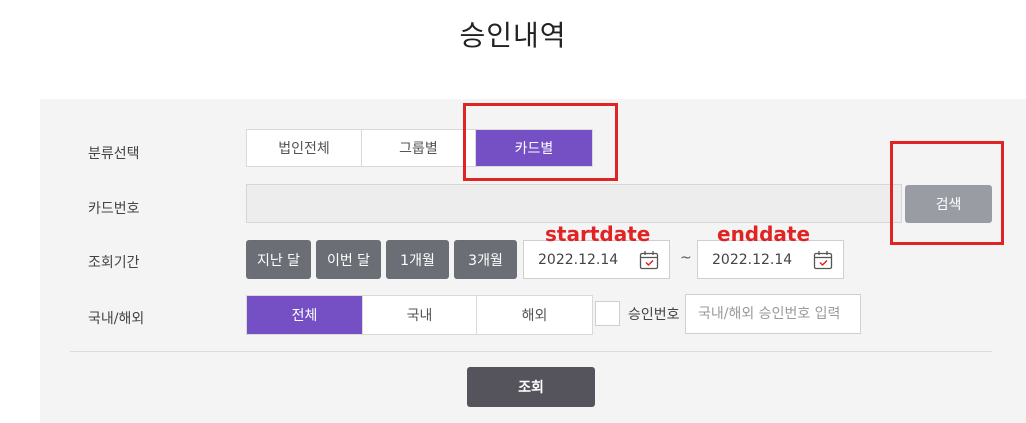 The image size is (1026, 423). I want to click on divider, so click(531, 351).